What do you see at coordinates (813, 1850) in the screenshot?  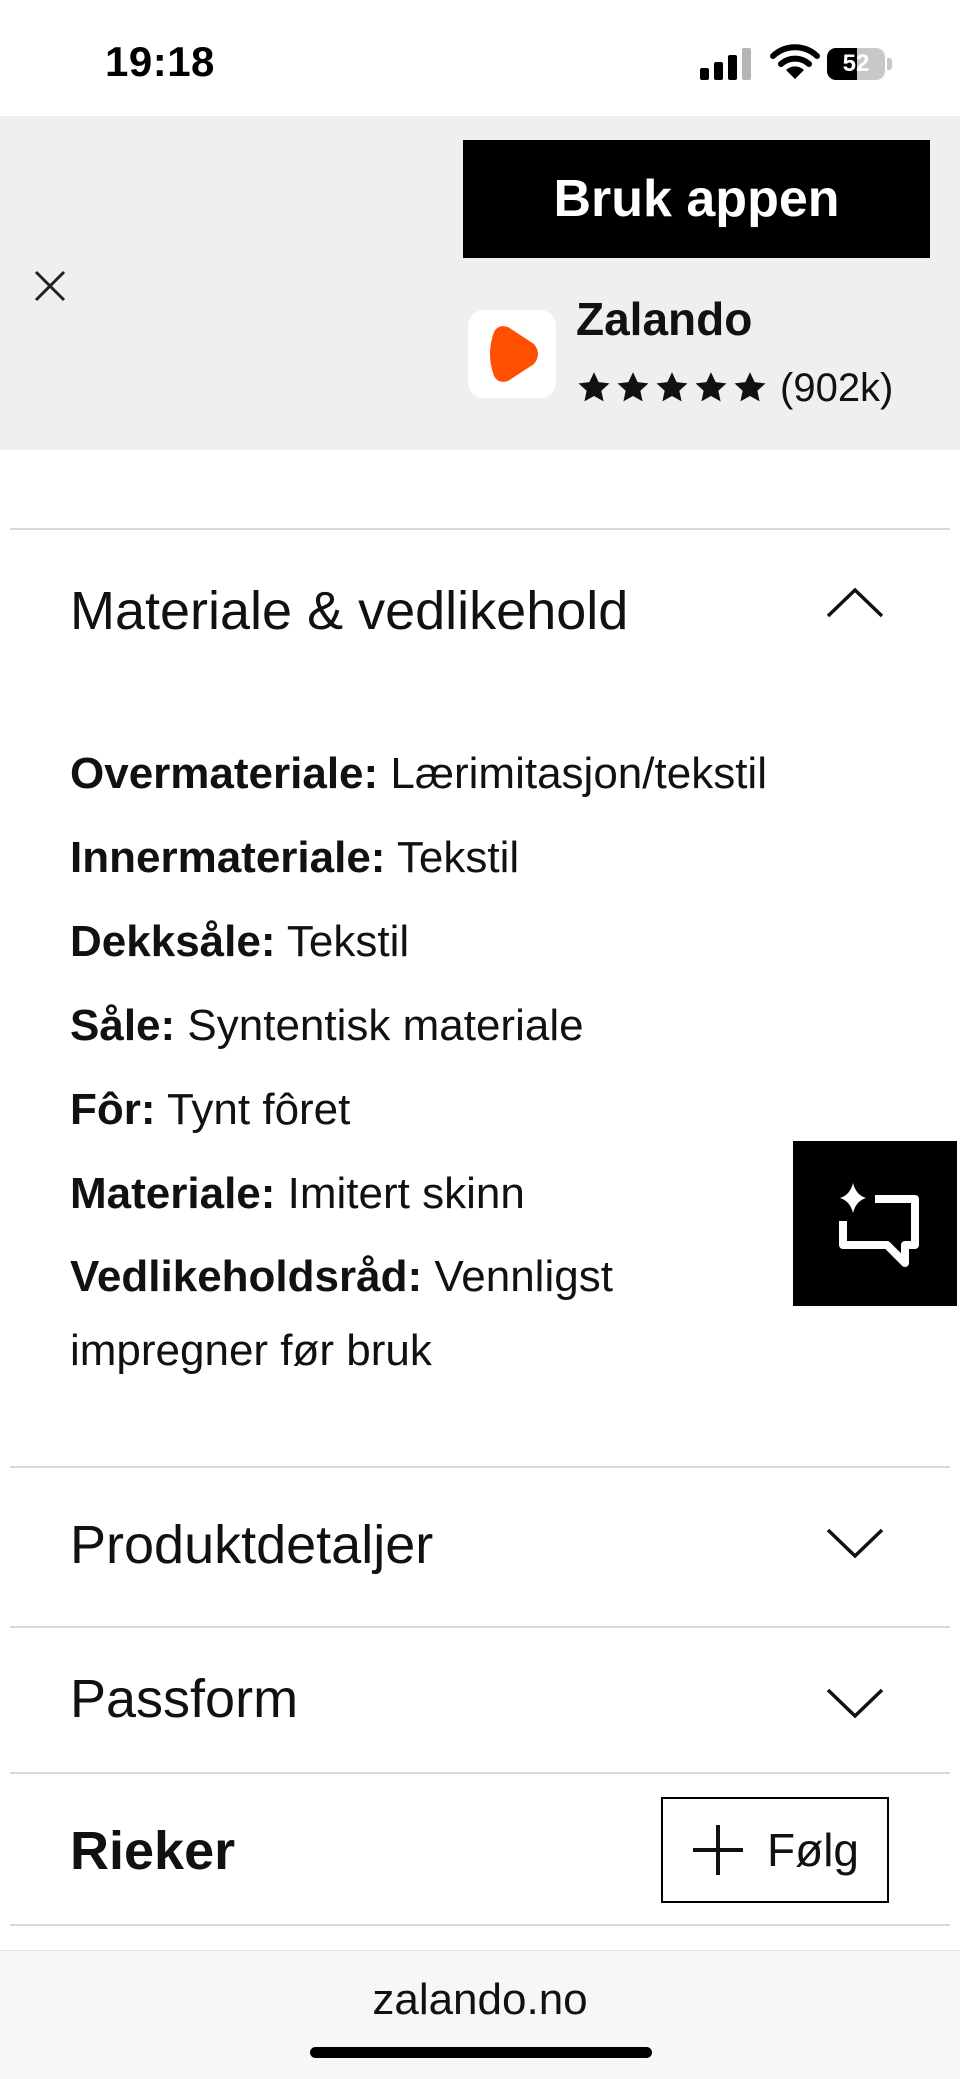 I see `follow-label: Følg` at bounding box center [813, 1850].